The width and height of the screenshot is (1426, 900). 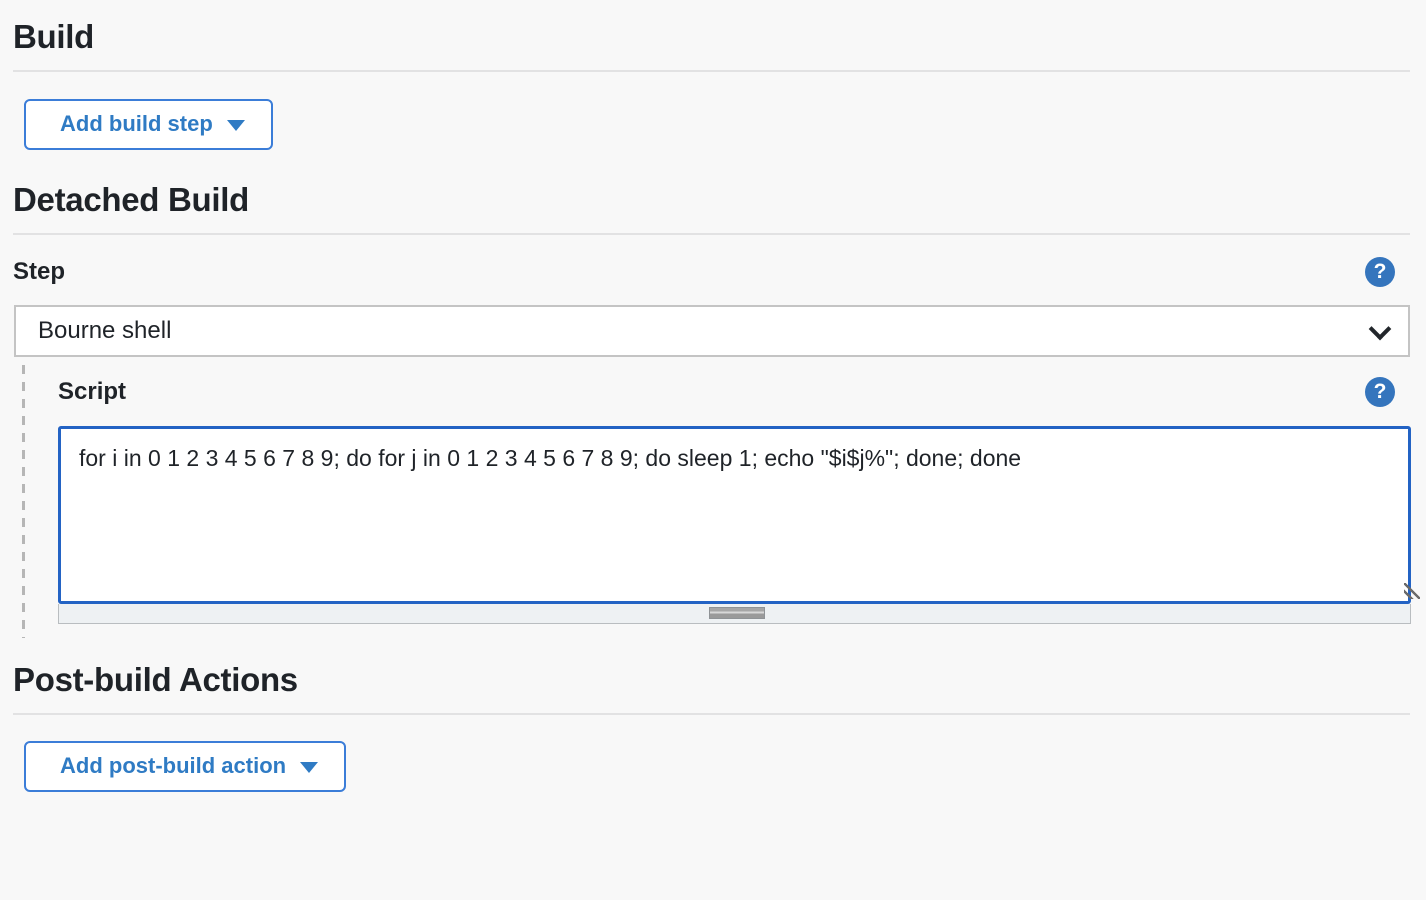 What do you see at coordinates (105, 330) in the screenshot?
I see `step-type-selected-value: Bourne shell` at bounding box center [105, 330].